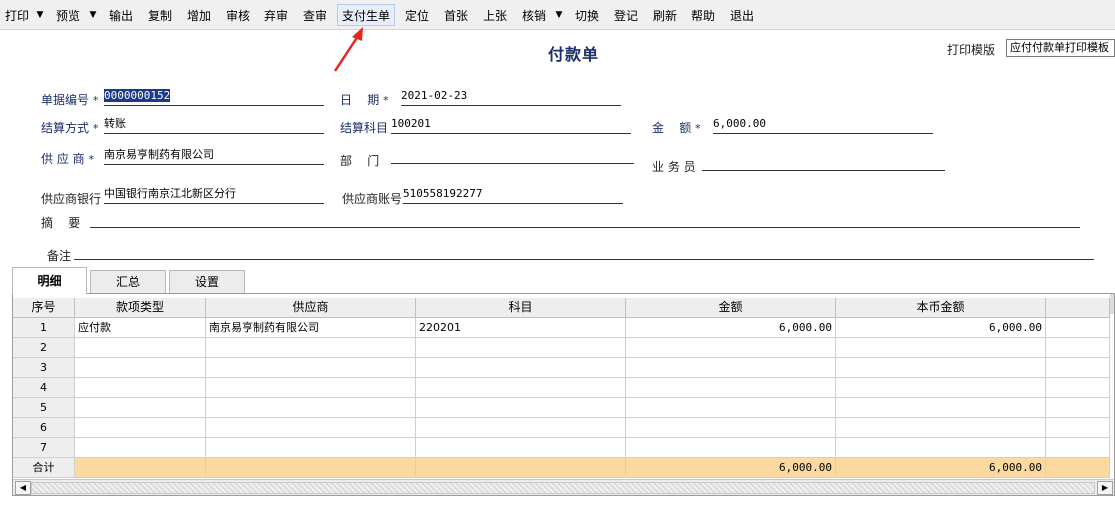 Image resolution: width=1115 pixels, height=509 pixels. Describe the element at coordinates (676, 128) in the screenshot. I see `amount-label: 金 额 *` at that location.